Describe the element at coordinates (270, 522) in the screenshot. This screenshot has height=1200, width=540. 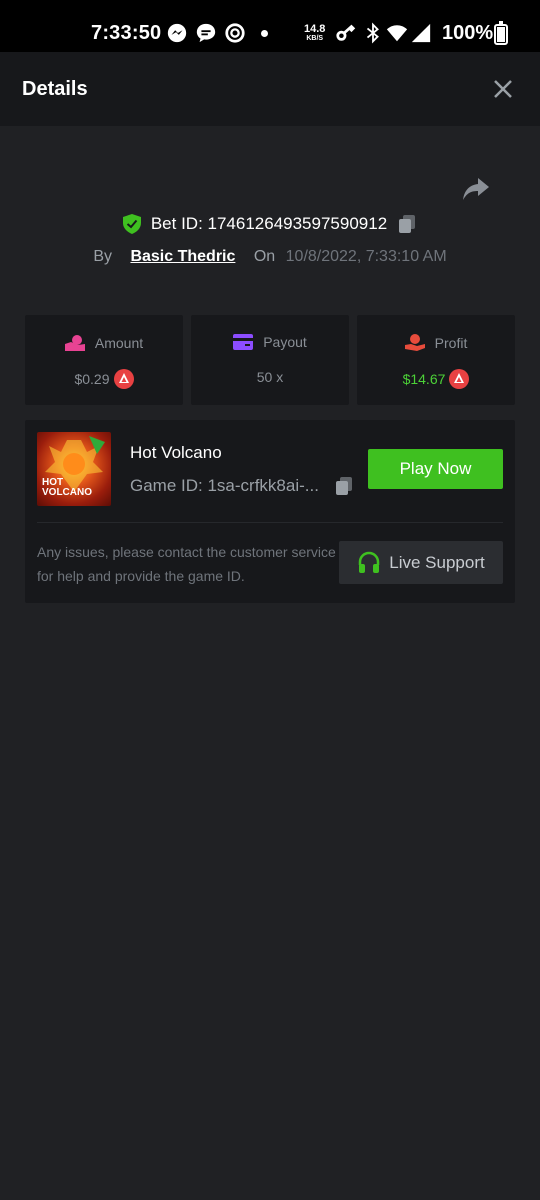
I see `divider` at that location.